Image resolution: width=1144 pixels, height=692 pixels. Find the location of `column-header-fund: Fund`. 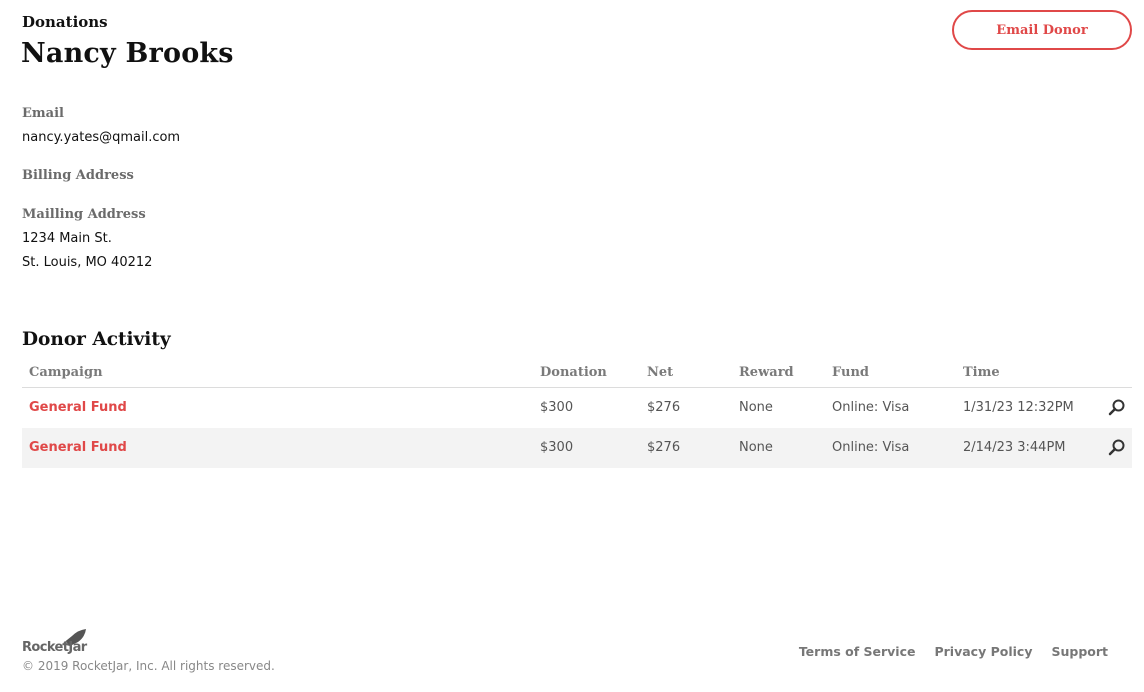

column-header-fund: Fund is located at coordinates (850, 372).